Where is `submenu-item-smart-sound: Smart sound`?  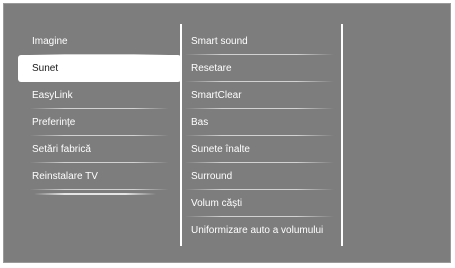
submenu-item-smart-sound: Smart sound is located at coordinates (260, 41).